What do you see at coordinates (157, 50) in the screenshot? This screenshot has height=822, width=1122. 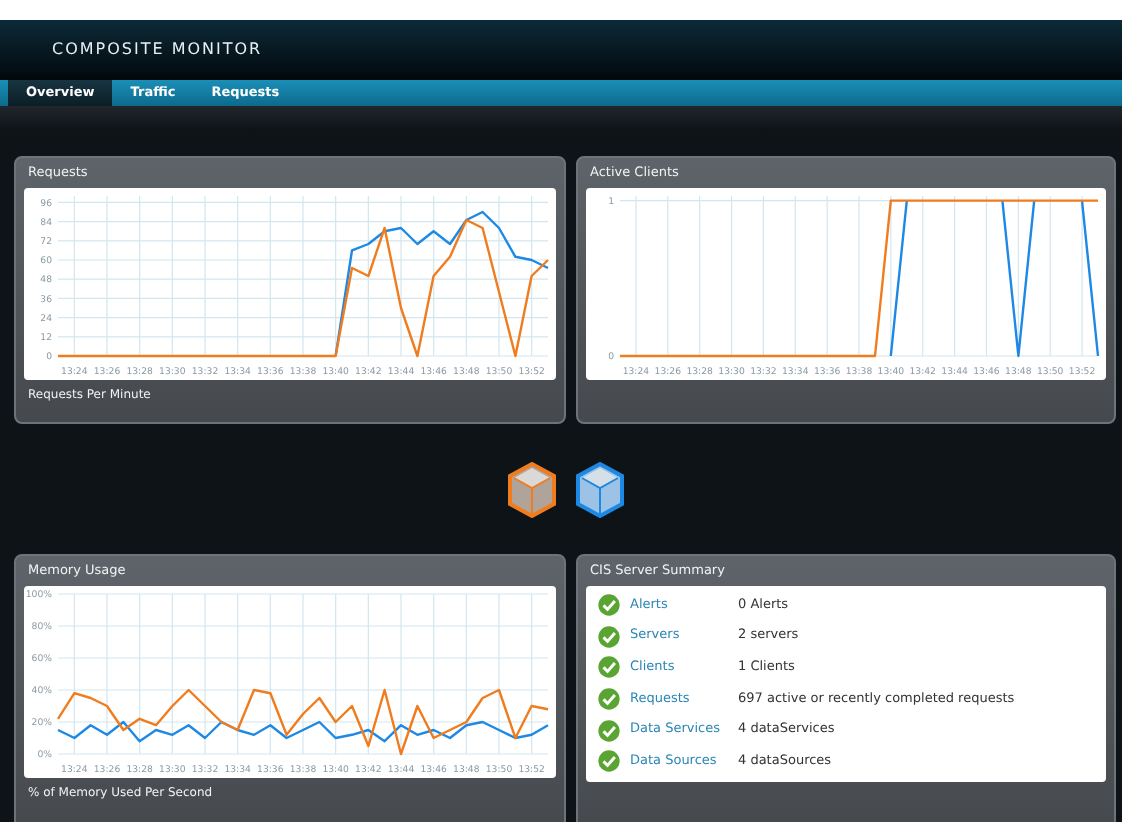 I see `app-title: COMPOSITE MONITOR` at bounding box center [157, 50].